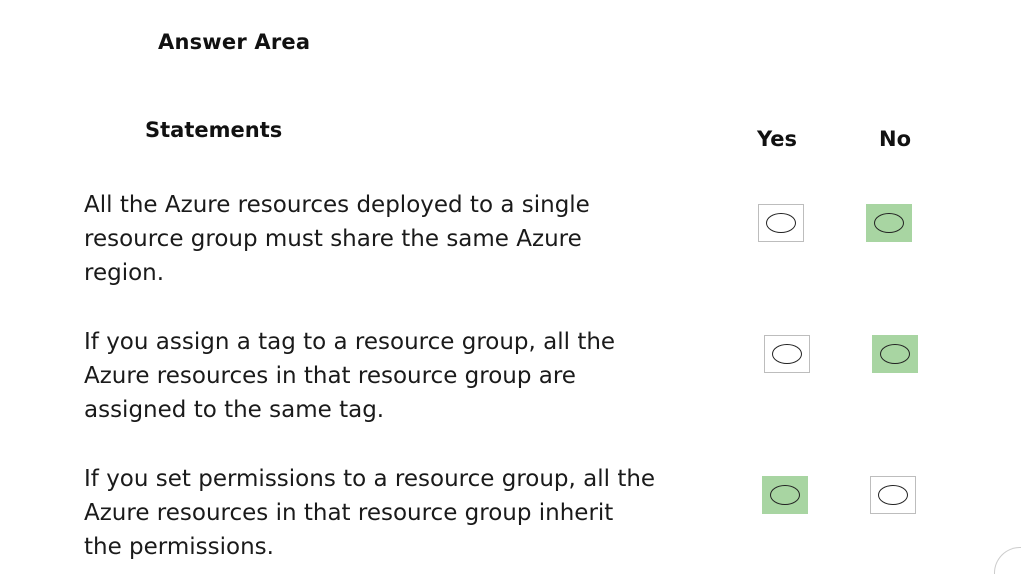 The width and height of the screenshot is (1021, 574). Describe the element at coordinates (777, 139) in the screenshot. I see `yes-column-heading: Yes` at that location.